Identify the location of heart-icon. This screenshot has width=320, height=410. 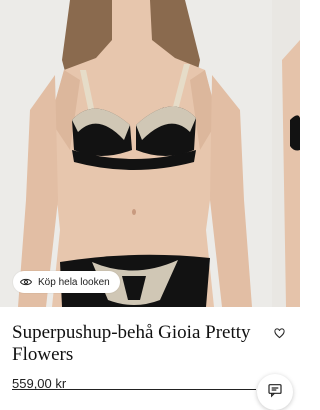
(279, 335).